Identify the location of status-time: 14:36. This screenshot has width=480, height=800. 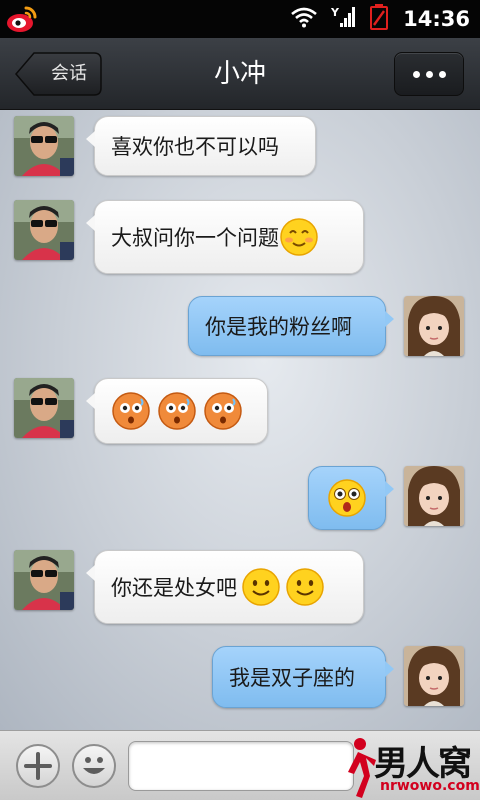
(436, 19).